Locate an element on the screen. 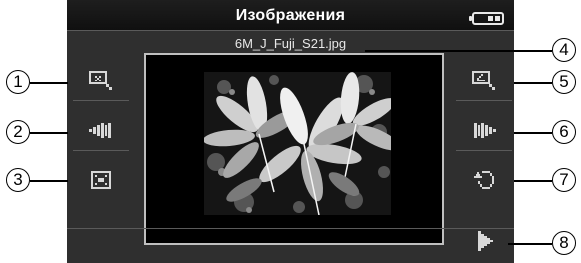 The width and height of the screenshot is (581, 263). callout-2: 2 is located at coordinates (18, 132).